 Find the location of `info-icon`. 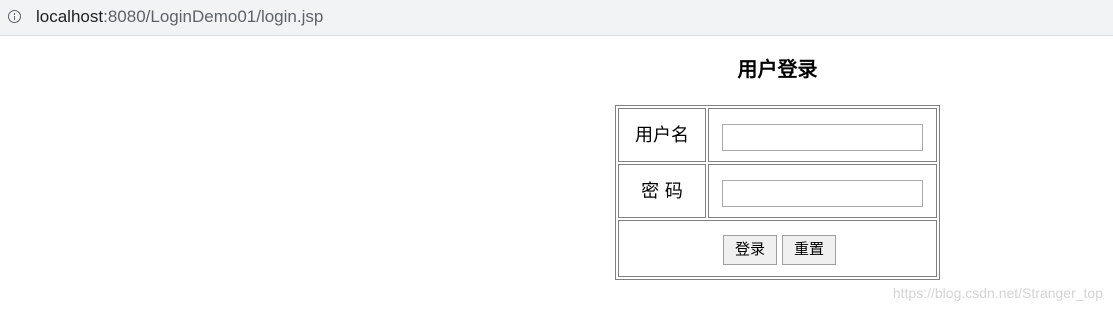

info-icon is located at coordinates (14, 16).